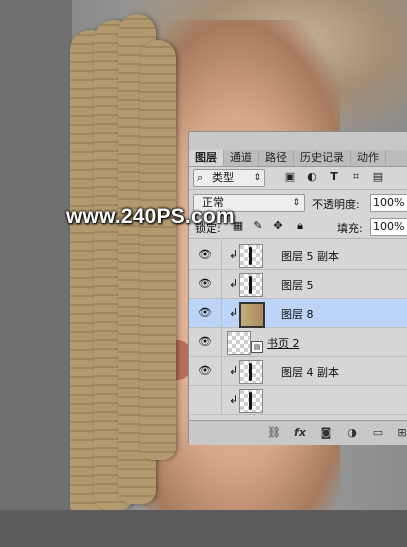  What do you see at coordinates (352, 433) in the screenshot?
I see `adjustment-icon: ◑` at bounding box center [352, 433].